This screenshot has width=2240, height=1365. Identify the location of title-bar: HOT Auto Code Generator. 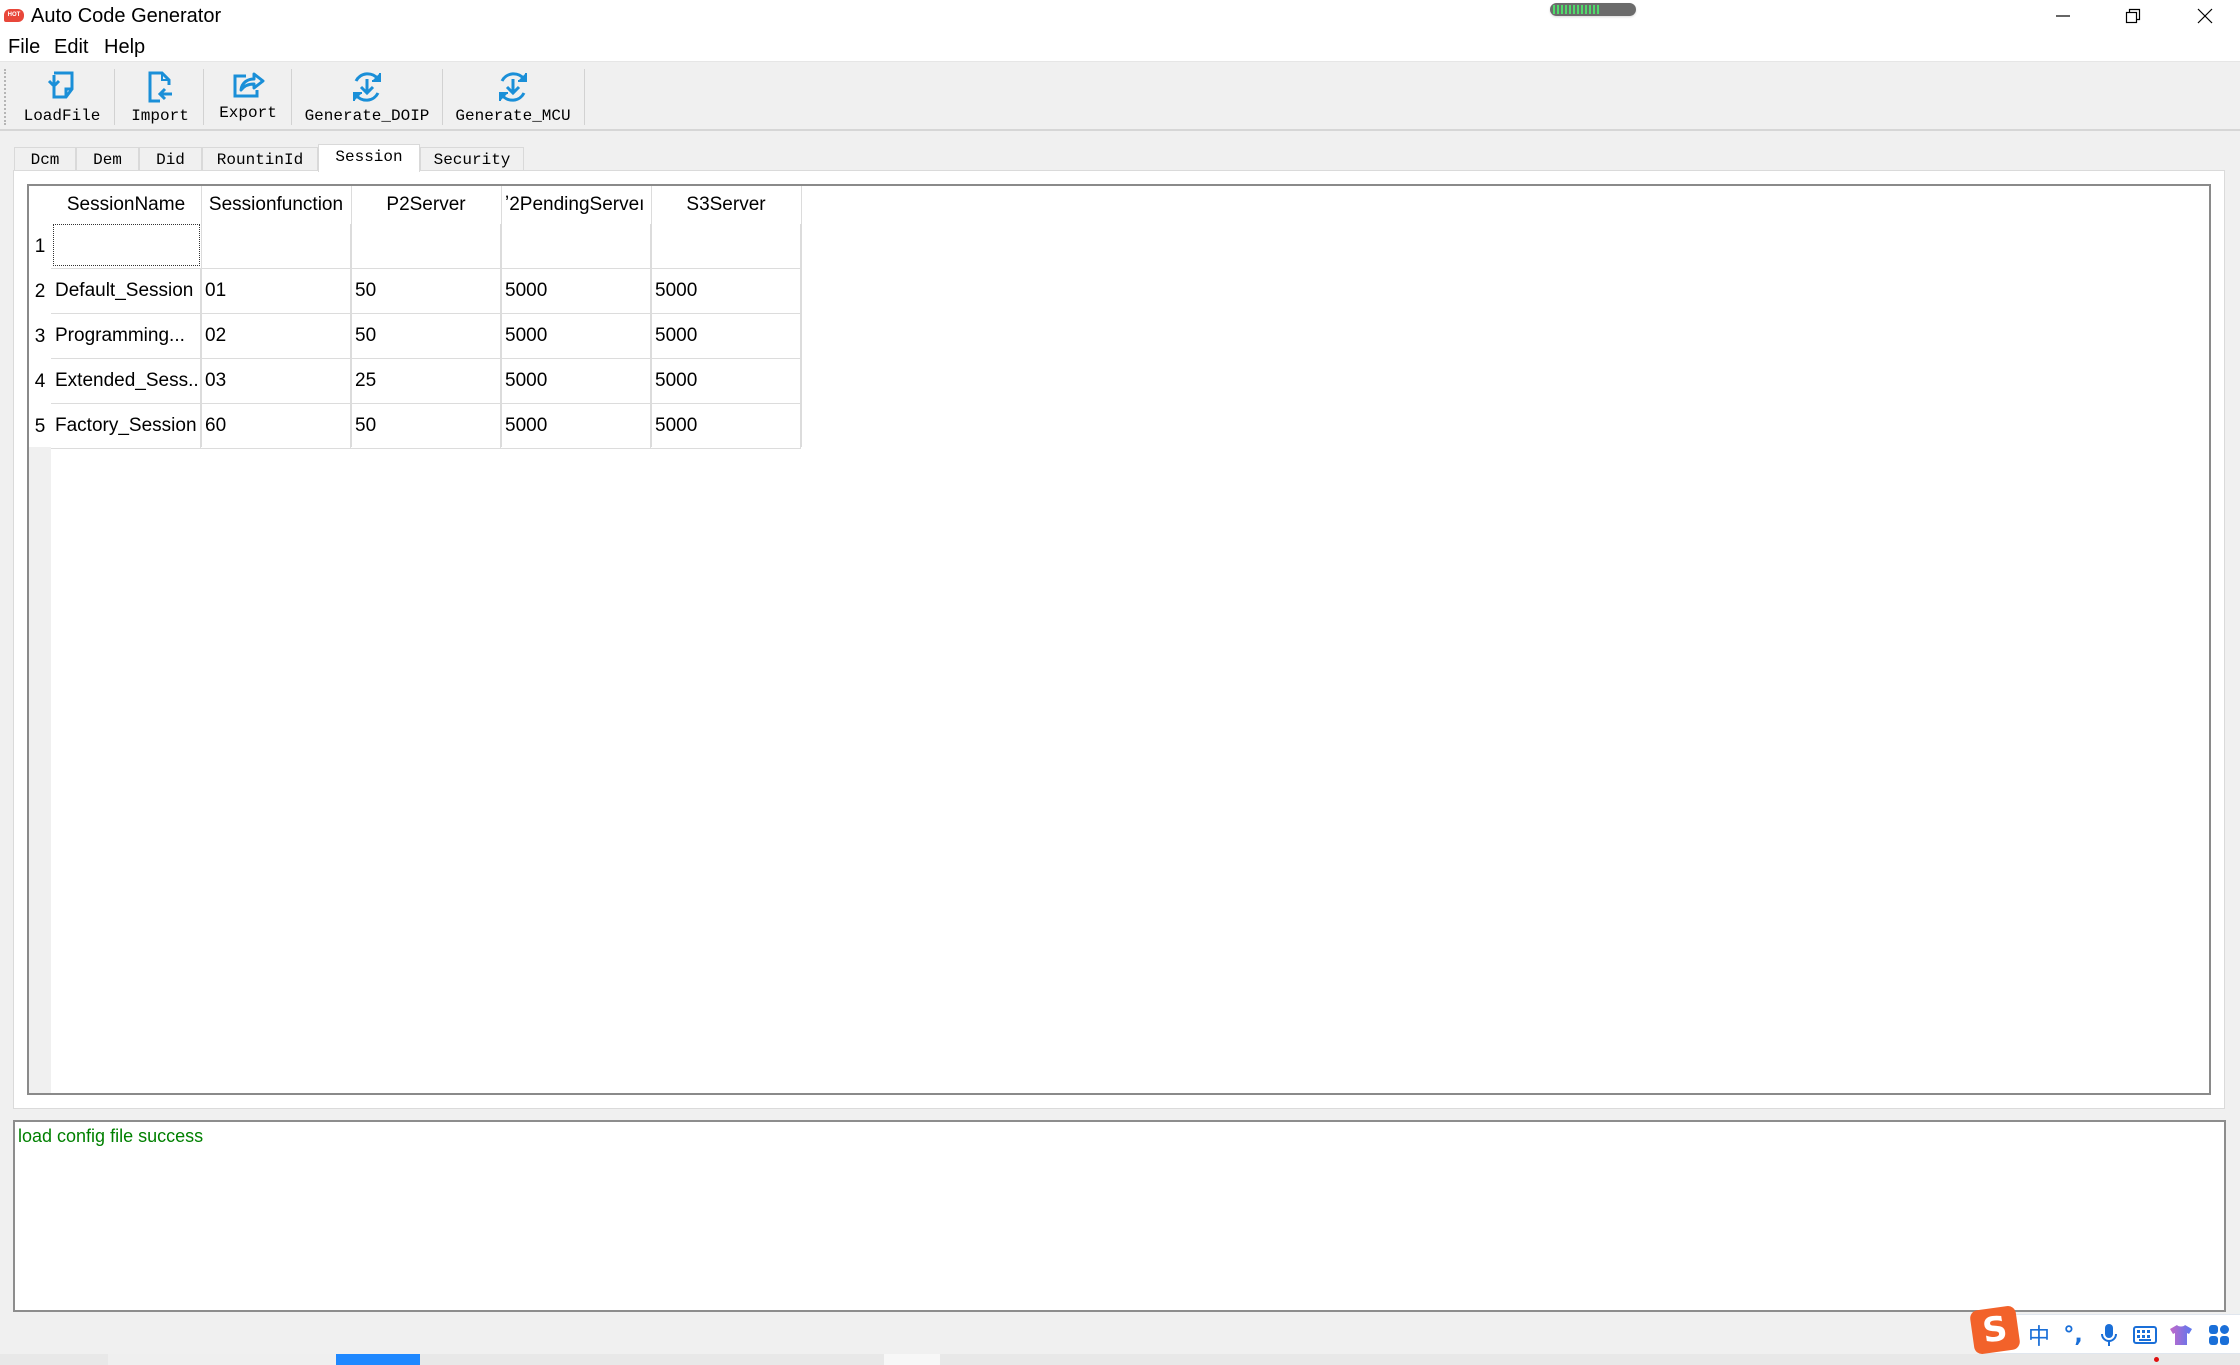
(1120, 16).